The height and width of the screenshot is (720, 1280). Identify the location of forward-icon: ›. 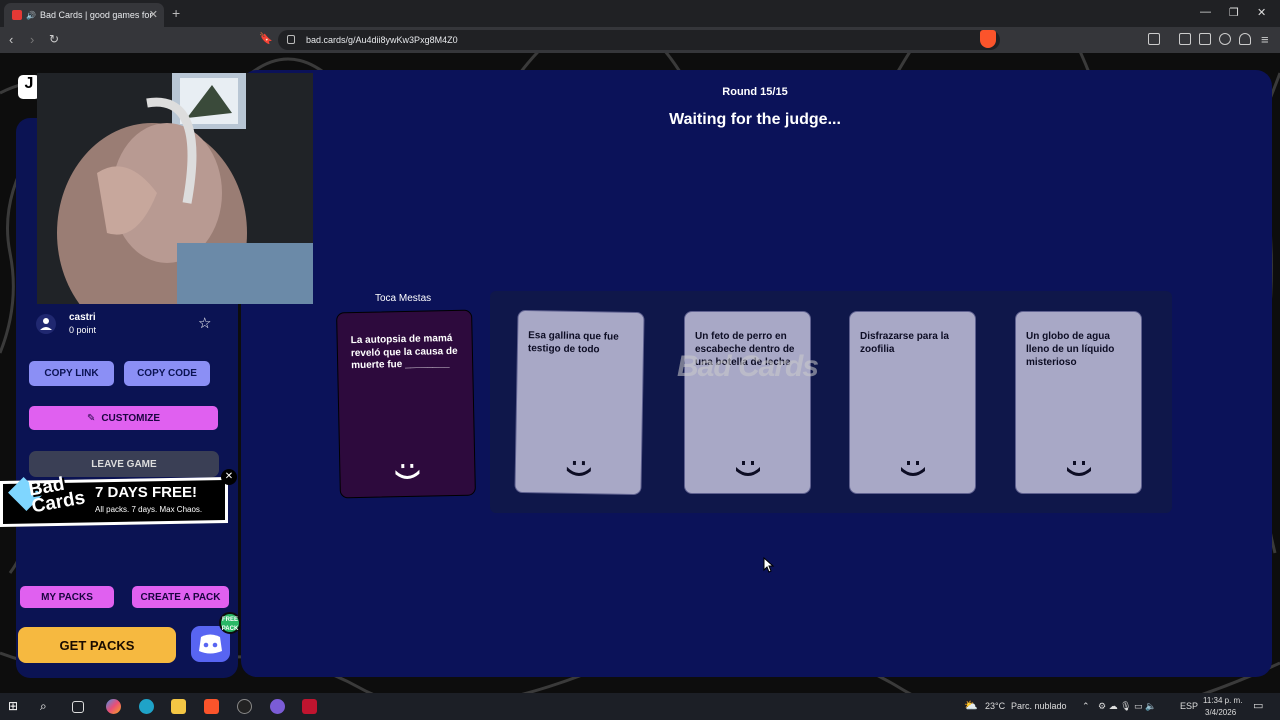
(32, 39).